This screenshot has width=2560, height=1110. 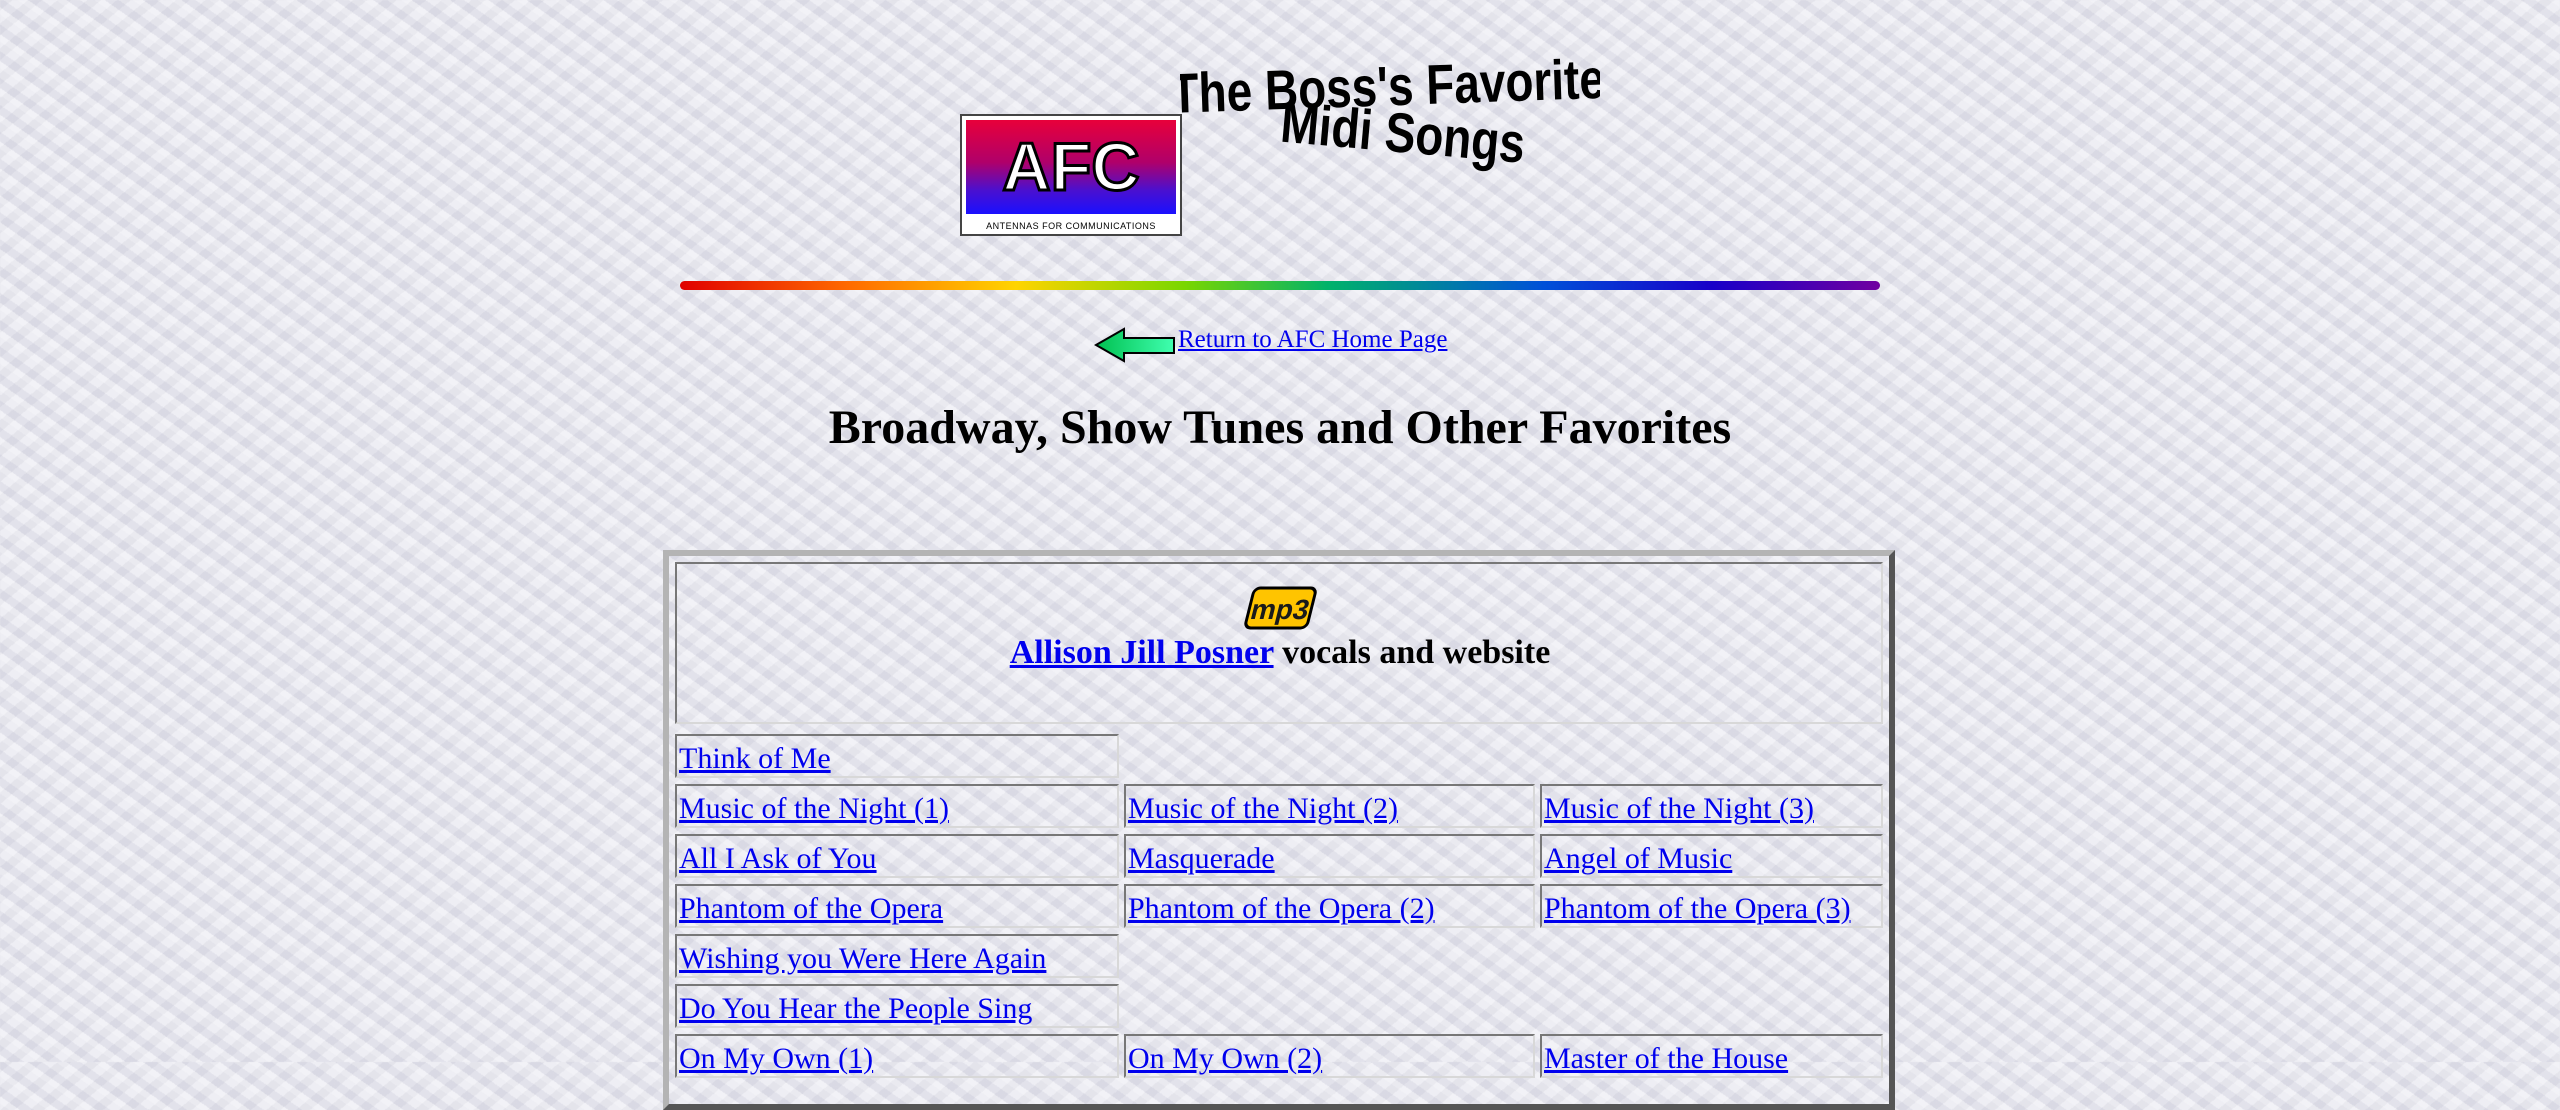 I want to click on song-cell: Phantom of the Opera (3), so click(x=1711, y=906).